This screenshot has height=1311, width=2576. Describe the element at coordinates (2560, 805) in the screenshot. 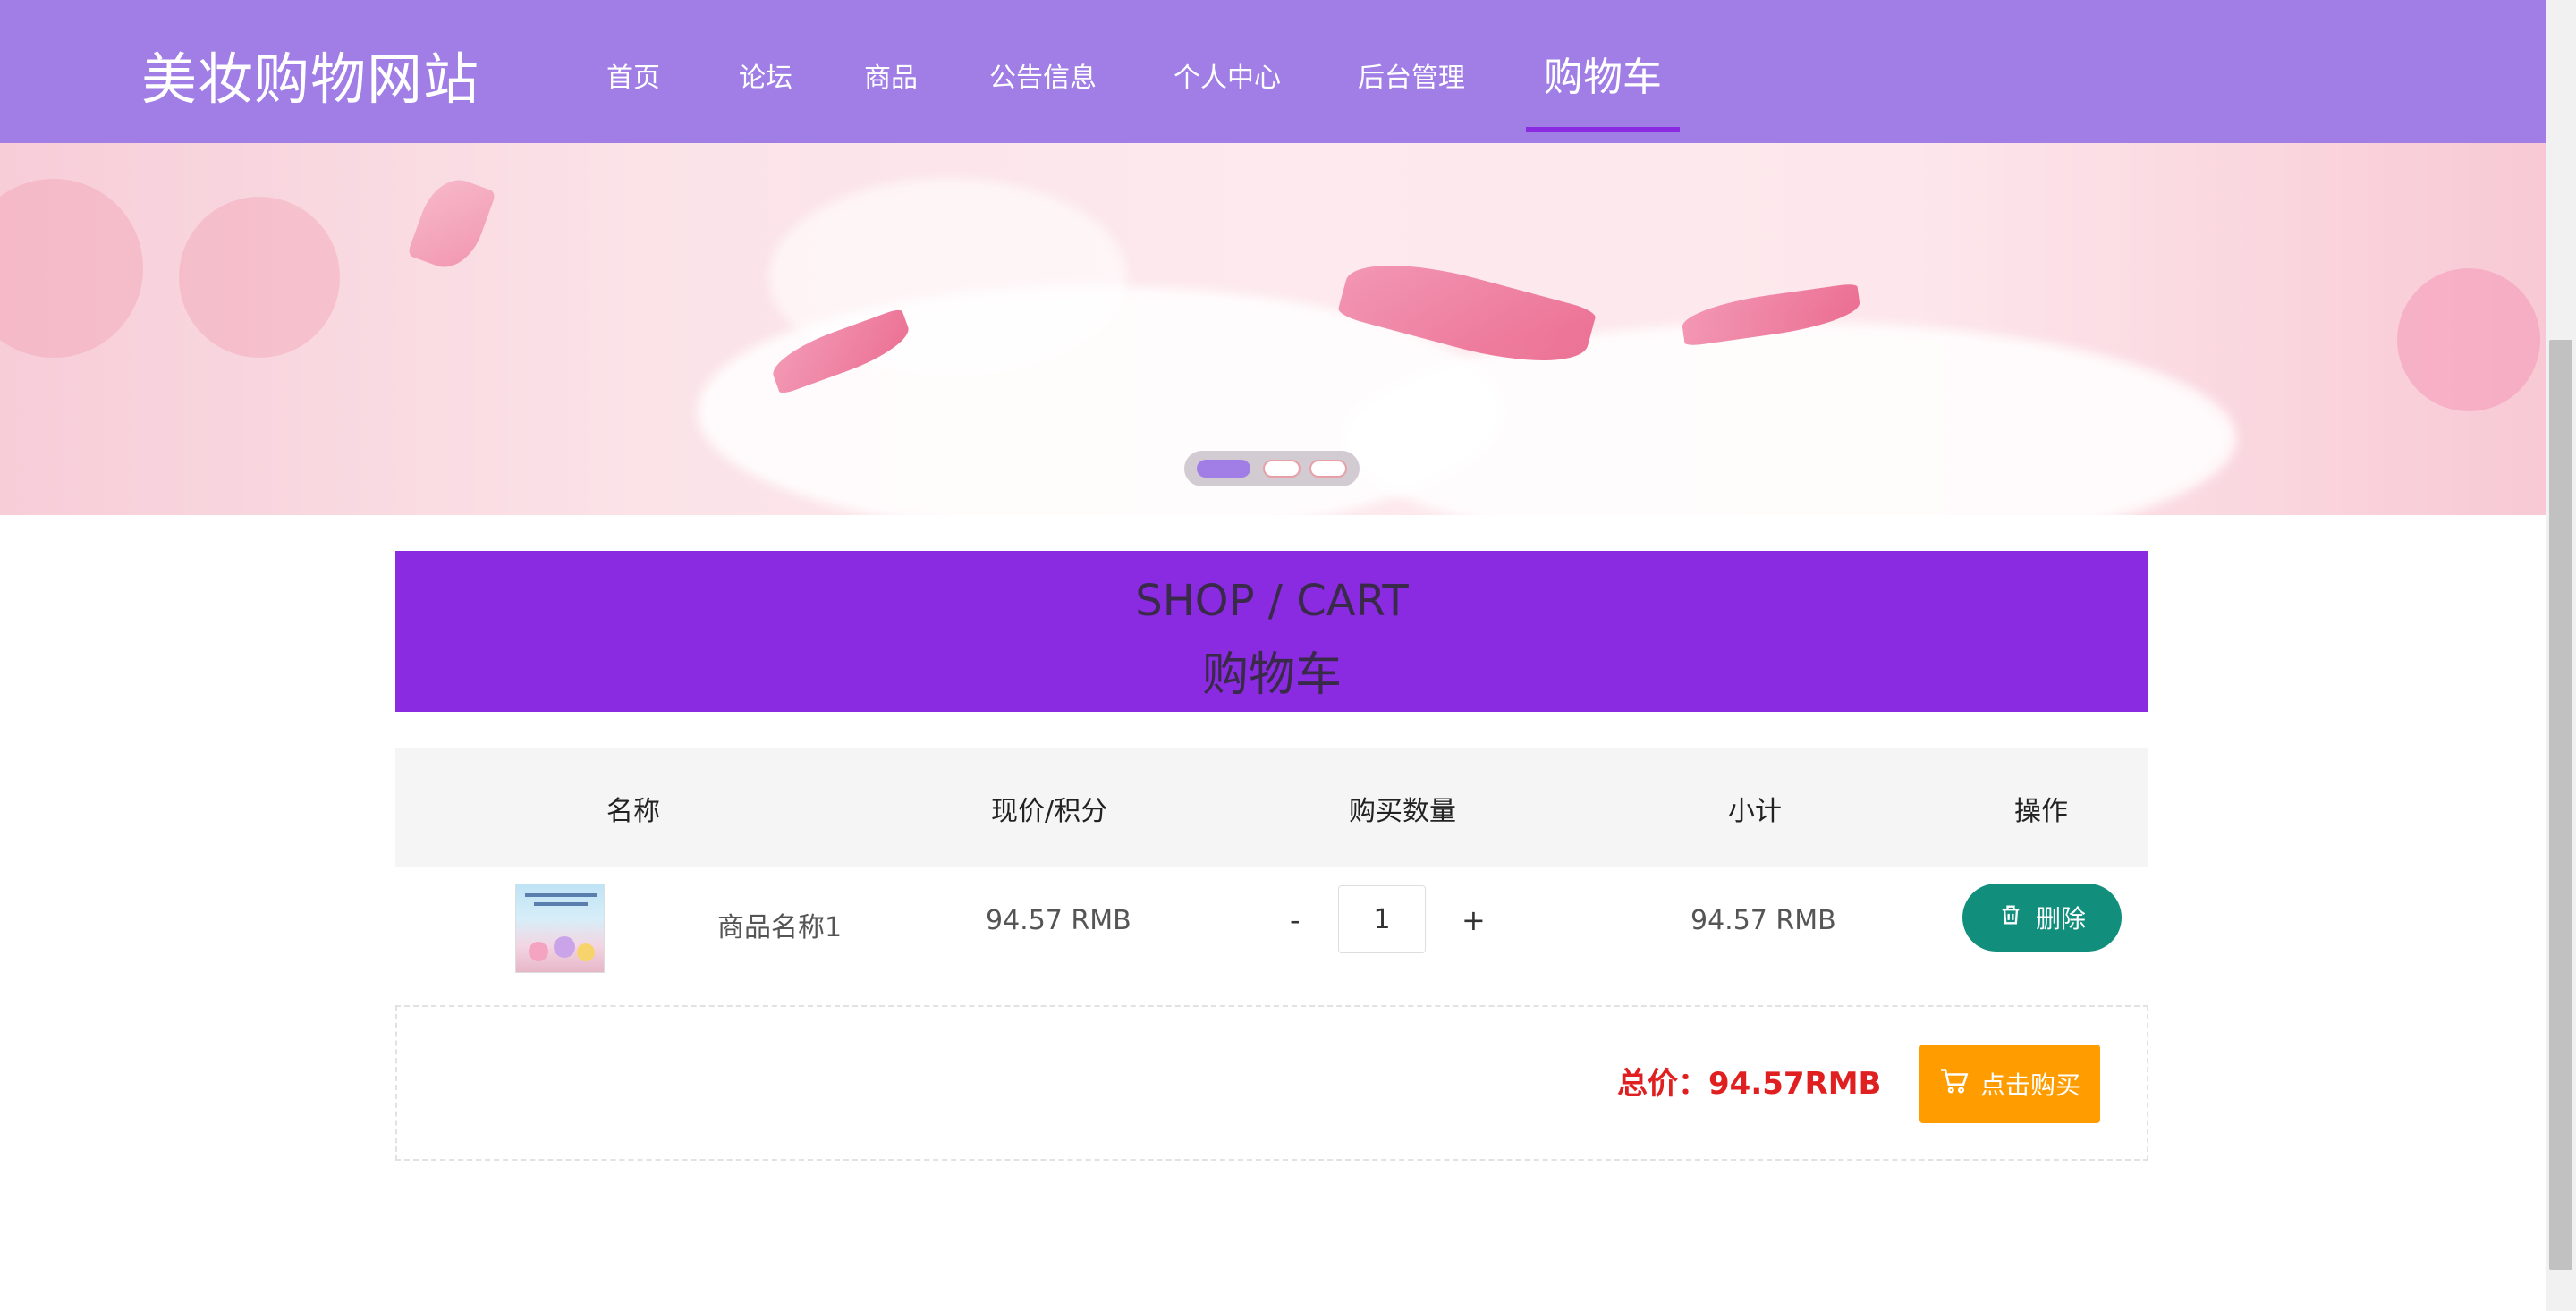

I see `scrollbar-thumb` at that location.